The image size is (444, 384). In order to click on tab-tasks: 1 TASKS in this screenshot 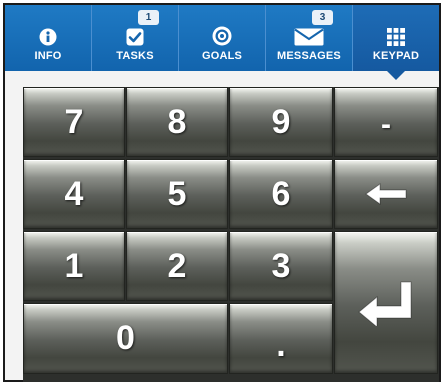, I will do `click(135, 38)`.